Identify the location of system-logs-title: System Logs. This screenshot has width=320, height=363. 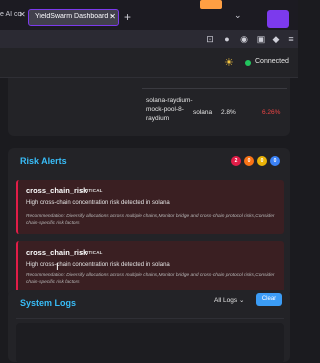
(48, 303).